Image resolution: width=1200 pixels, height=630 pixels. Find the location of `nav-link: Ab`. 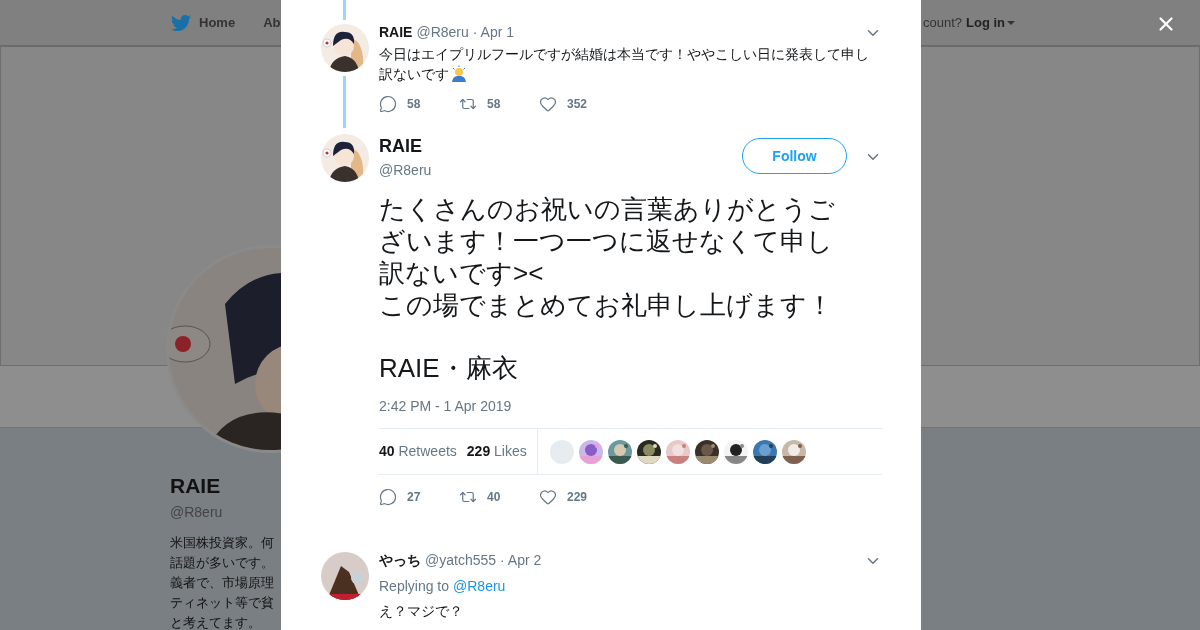

nav-link: Ab is located at coordinates (272, 22).